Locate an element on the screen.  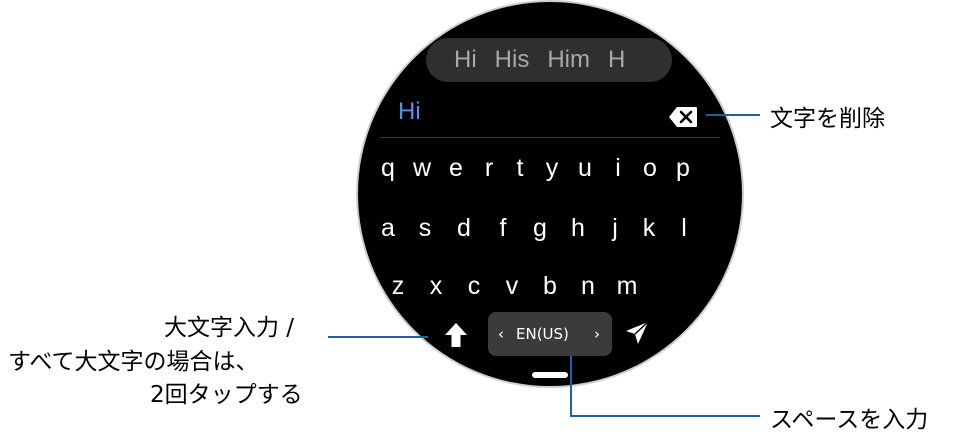
key-s: s is located at coordinates (425, 228).